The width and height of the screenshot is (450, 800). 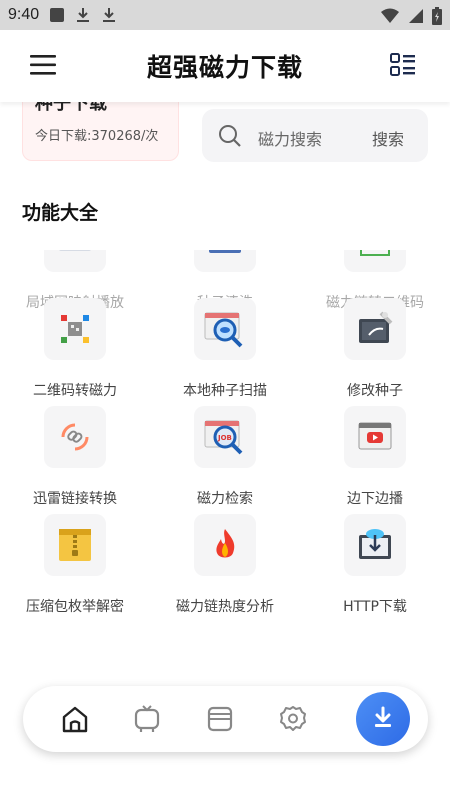 What do you see at coordinates (60, 213) in the screenshot?
I see `section-title: 功能大全` at bounding box center [60, 213].